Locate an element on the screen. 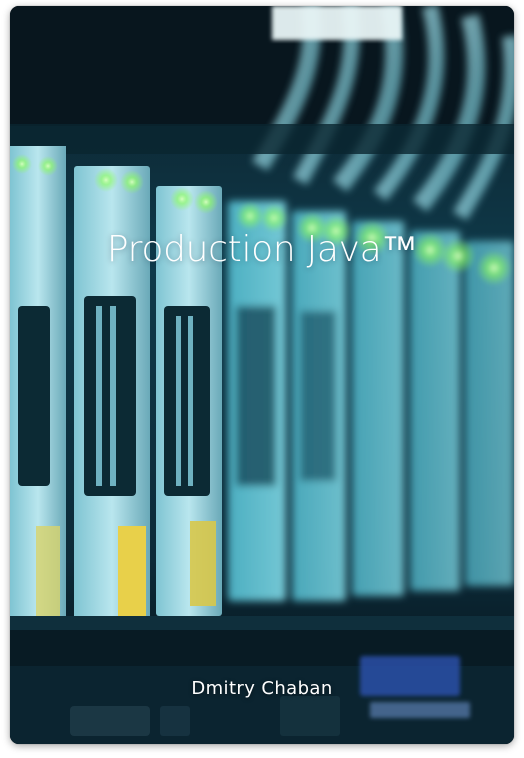 The image size is (524, 758). book-author: Dmitry Chaban is located at coordinates (262, 688).